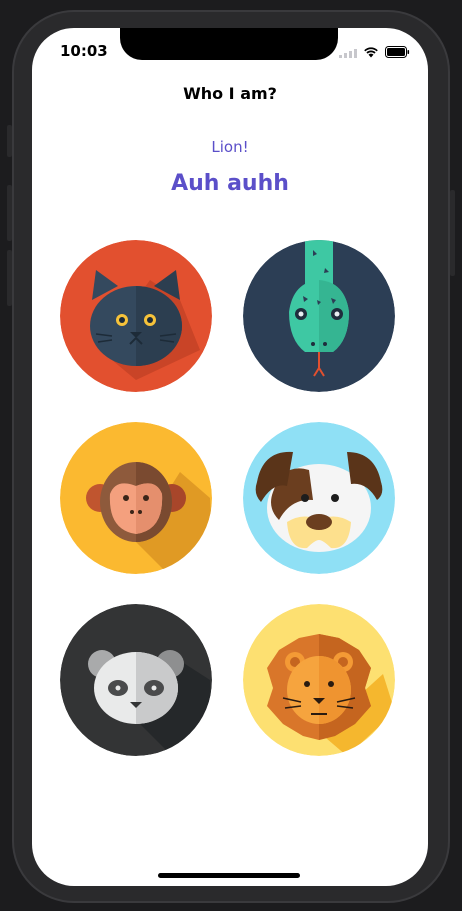 The height and width of the screenshot is (911, 462). I want to click on home-indicator, so click(229, 875).